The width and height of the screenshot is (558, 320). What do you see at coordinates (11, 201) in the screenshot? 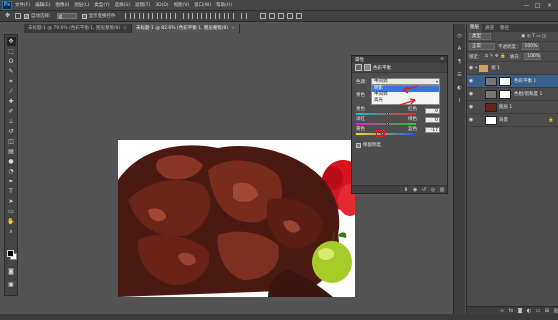
I see `path-select-icon: ➤` at bounding box center [11, 201].